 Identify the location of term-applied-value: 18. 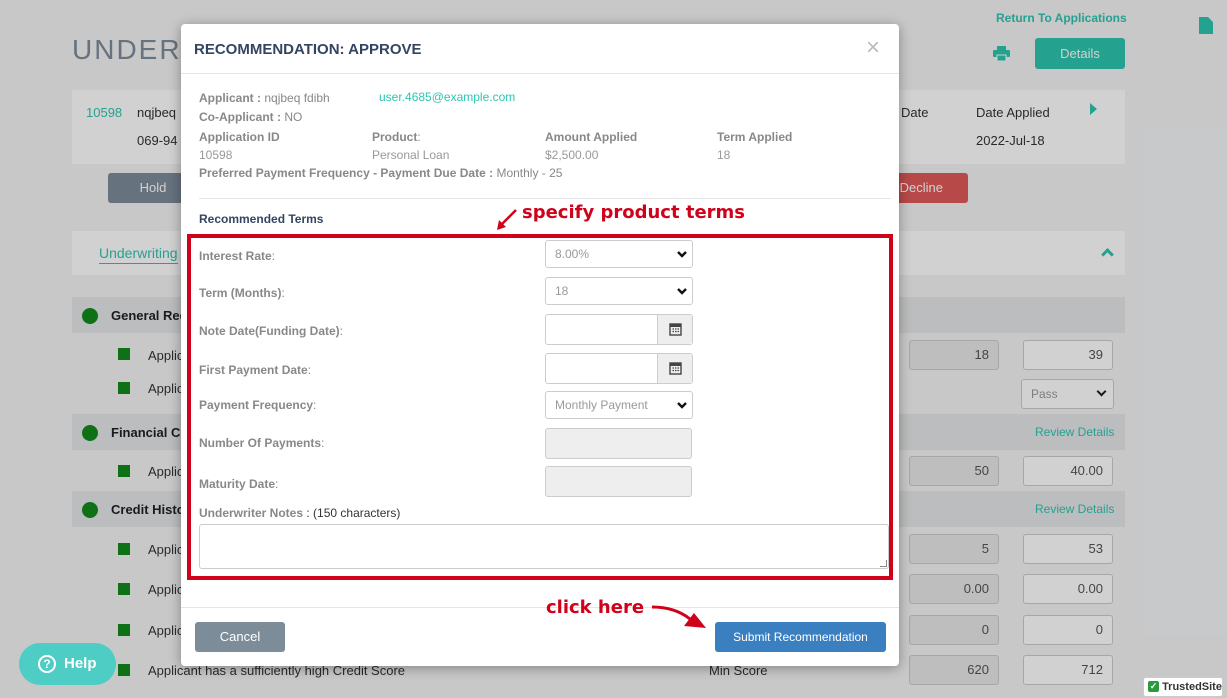
(724, 155).